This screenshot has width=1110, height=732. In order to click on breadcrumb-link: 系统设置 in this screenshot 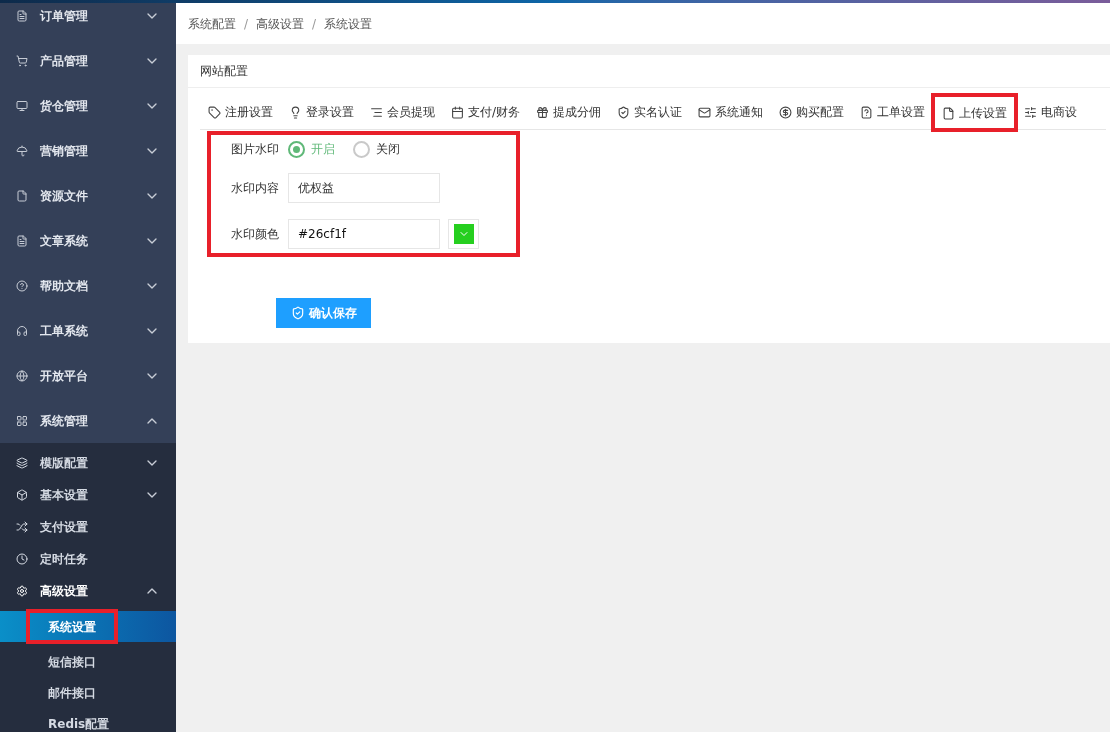, I will do `click(348, 23)`.